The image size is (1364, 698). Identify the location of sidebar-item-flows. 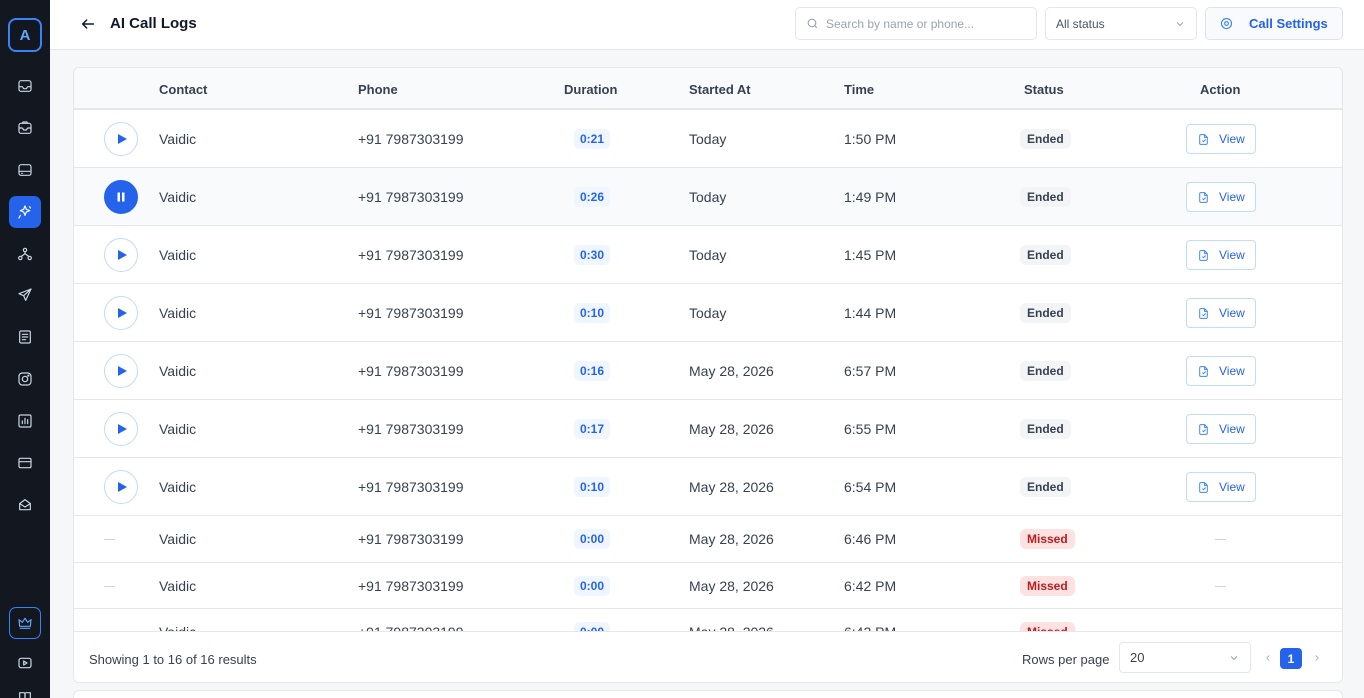
(25, 254).